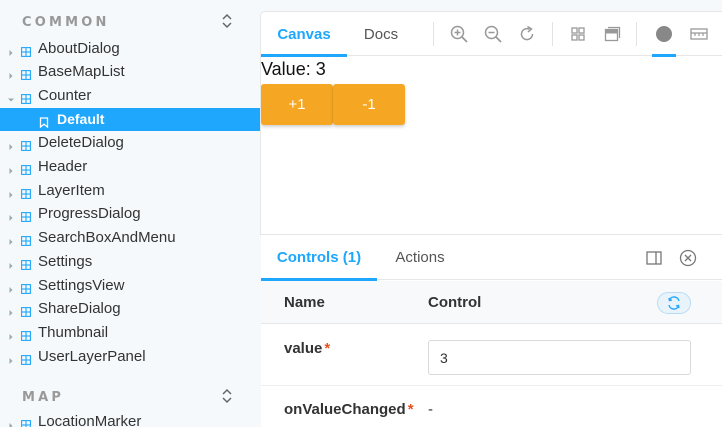  What do you see at coordinates (65, 261) in the screenshot?
I see `sidebar-item-label: Settings` at bounding box center [65, 261].